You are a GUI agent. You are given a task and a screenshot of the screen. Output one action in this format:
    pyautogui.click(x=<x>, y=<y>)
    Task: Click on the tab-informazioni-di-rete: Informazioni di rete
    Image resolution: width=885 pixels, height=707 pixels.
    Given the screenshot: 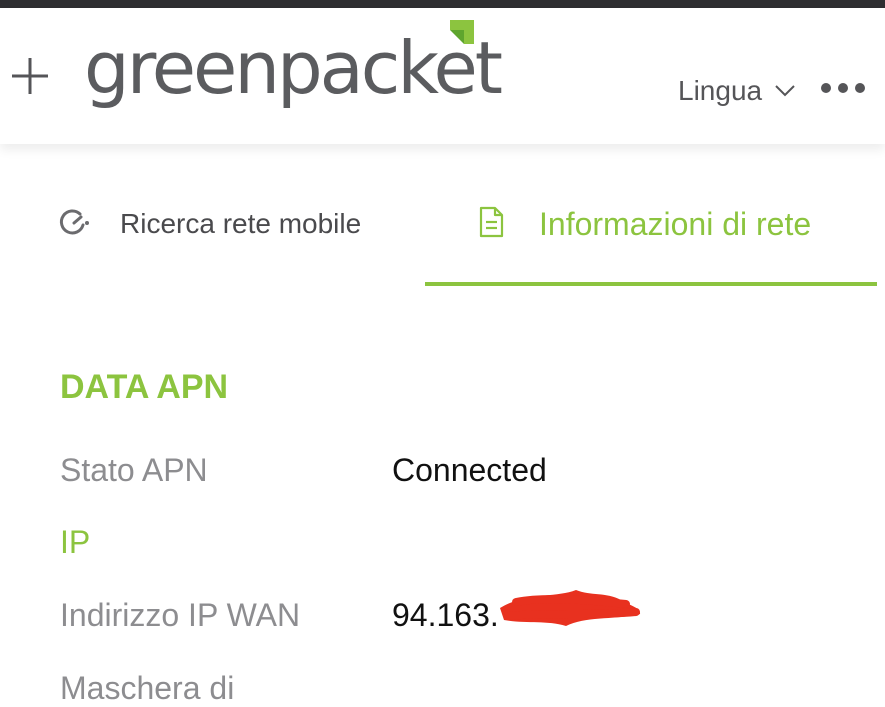 What is the action you would take?
    pyautogui.click(x=651, y=238)
    